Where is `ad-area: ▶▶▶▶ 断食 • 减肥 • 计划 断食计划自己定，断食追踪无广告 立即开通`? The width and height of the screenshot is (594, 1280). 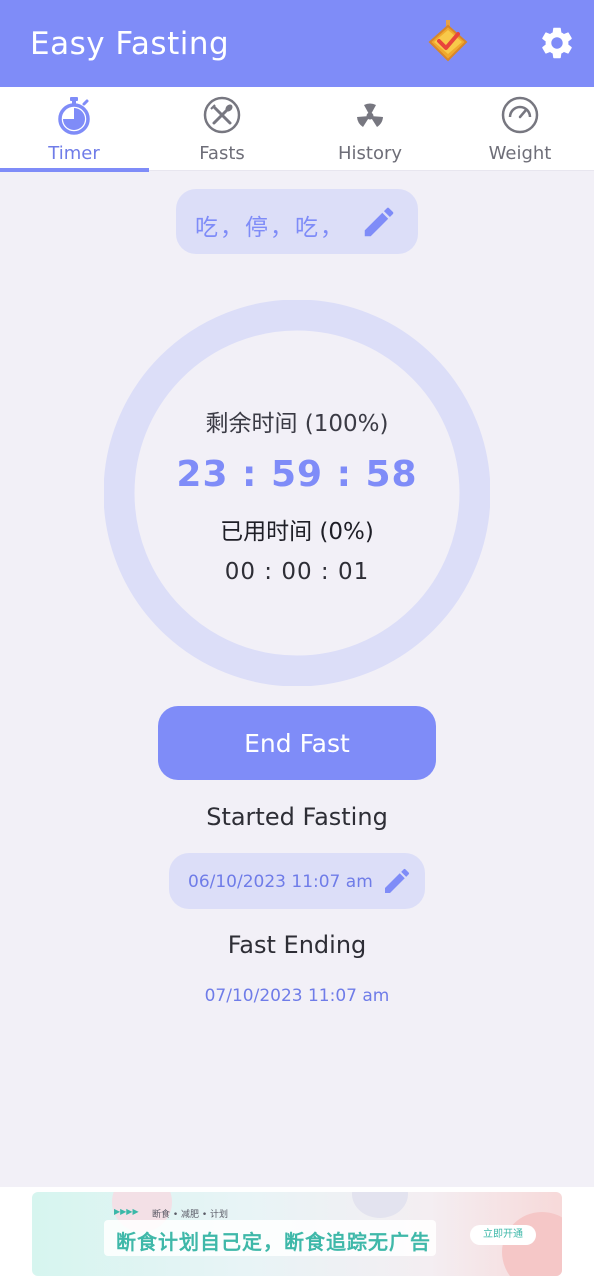 ad-area: ▶▶▶▶ 断食 • 减肥 • 计划 断食计划自己定，断食追踪无广告 立即开通 is located at coordinates (297, 1233).